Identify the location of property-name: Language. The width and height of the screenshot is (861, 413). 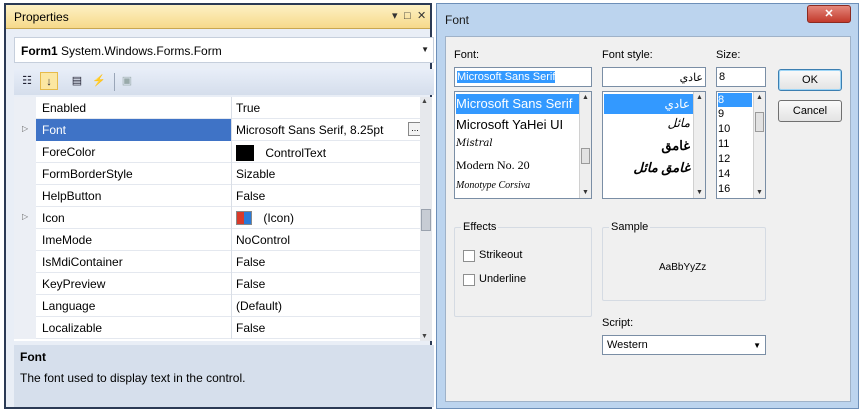
(134, 306).